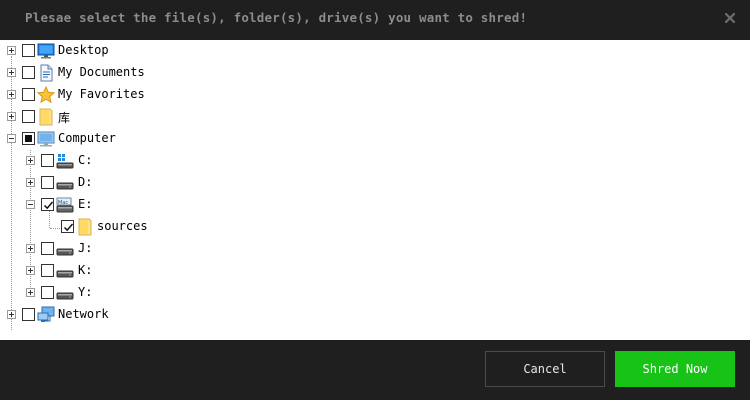 The width and height of the screenshot is (750, 400). What do you see at coordinates (150, 227) in the screenshot?
I see `tree-item-sources: sources` at bounding box center [150, 227].